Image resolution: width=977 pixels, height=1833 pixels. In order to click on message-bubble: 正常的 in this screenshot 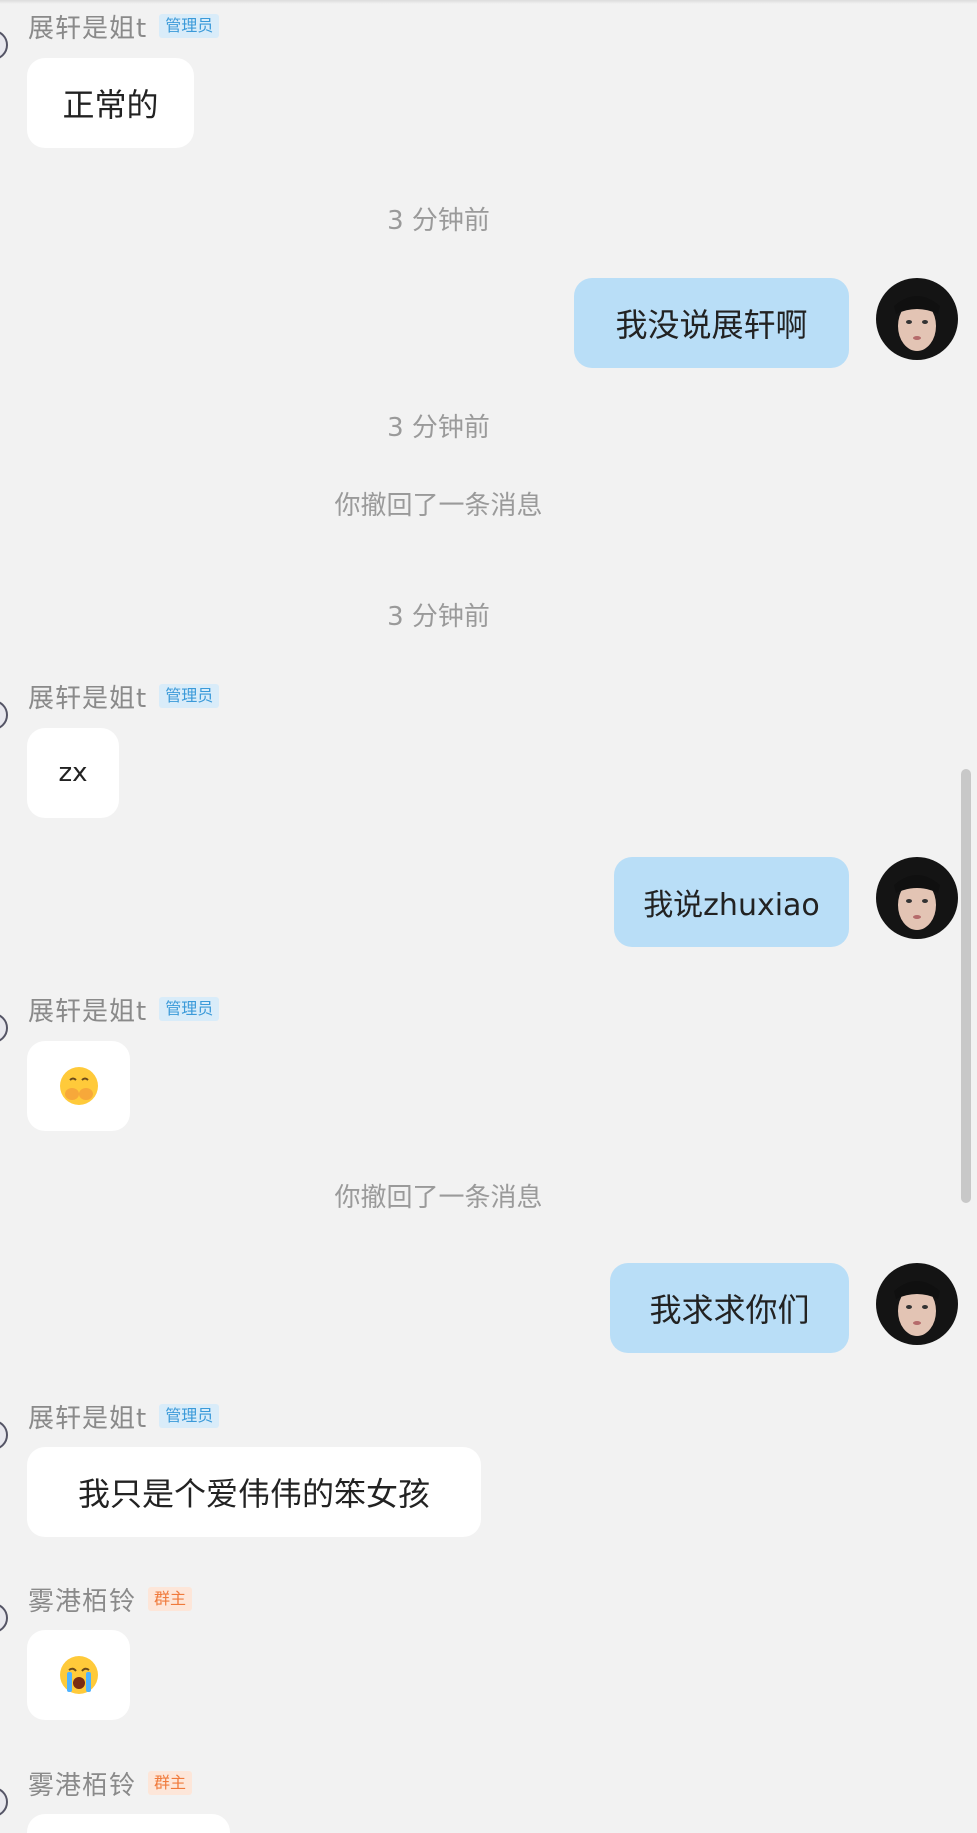, I will do `click(110, 103)`.